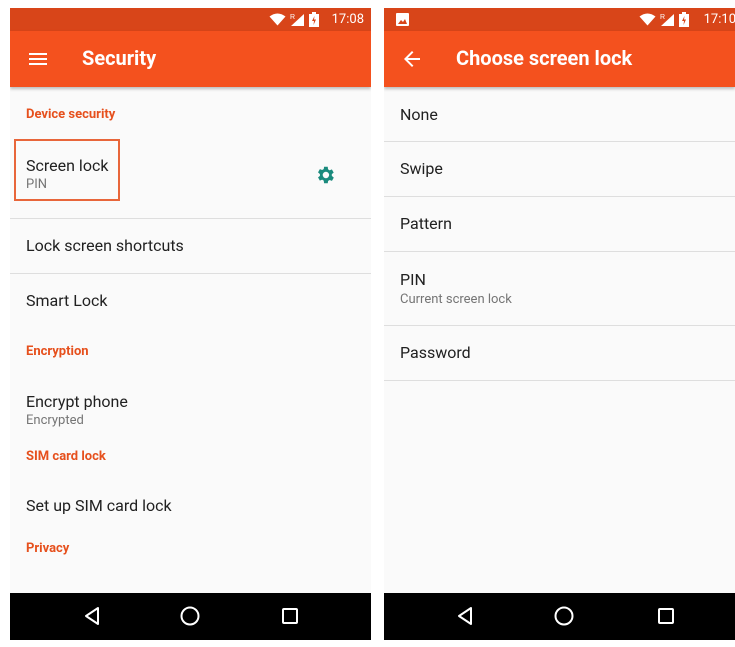 This screenshot has height=647, width=735. Describe the element at coordinates (325, 175) in the screenshot. I see `gear-icon` at that location.